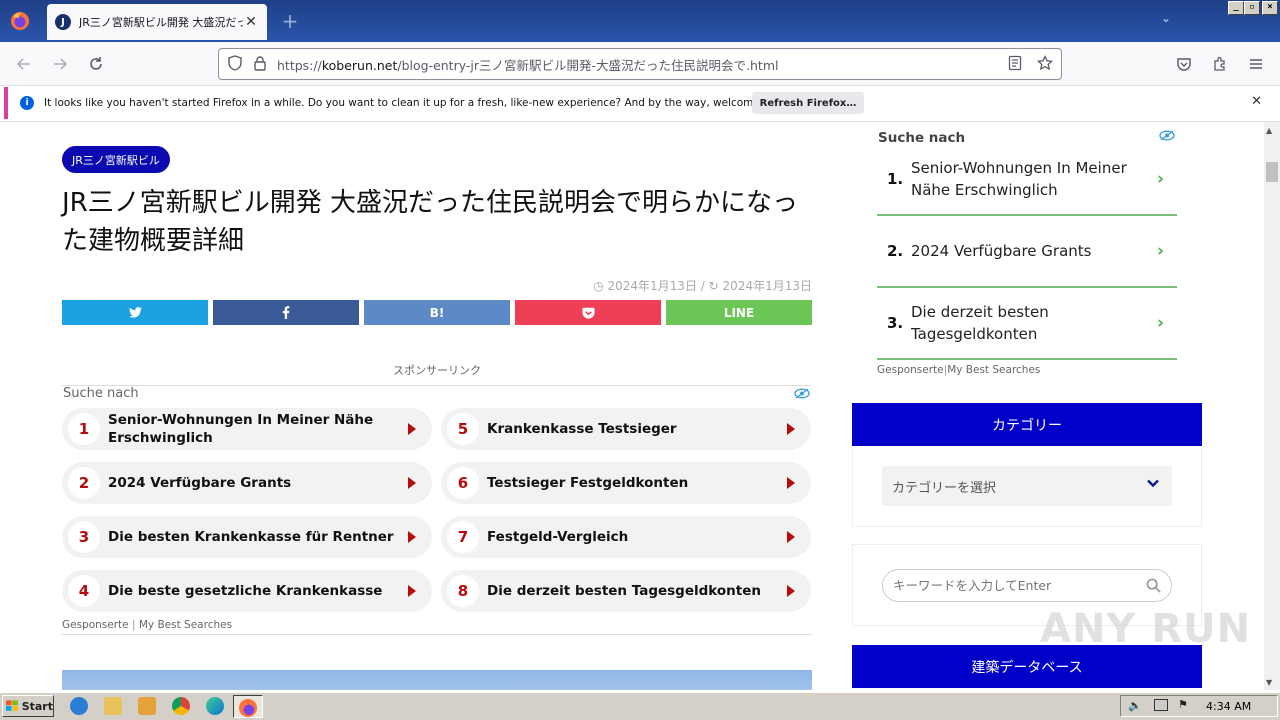 The width and height of the screenshot is (1280, 720). Describe the element at coordinates (1045, 64) in the screenshot. I see `bookmark-star-icon` at that location.